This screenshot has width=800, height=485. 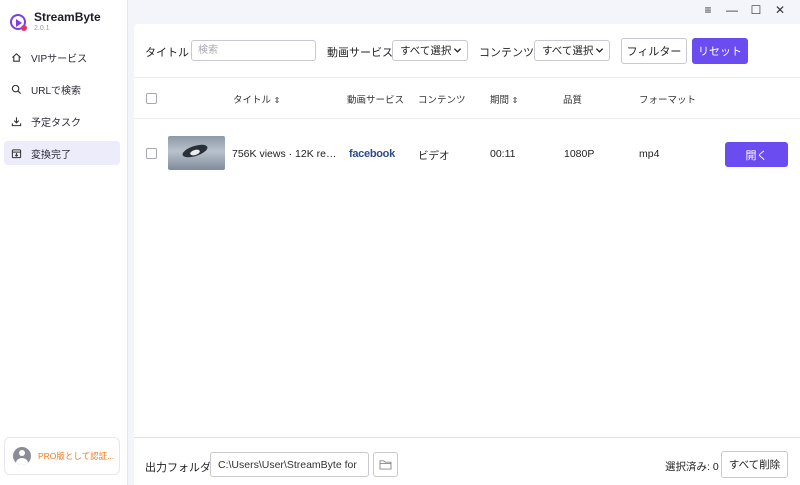 I want to click on folder-icon, so click(x=385, y=465).